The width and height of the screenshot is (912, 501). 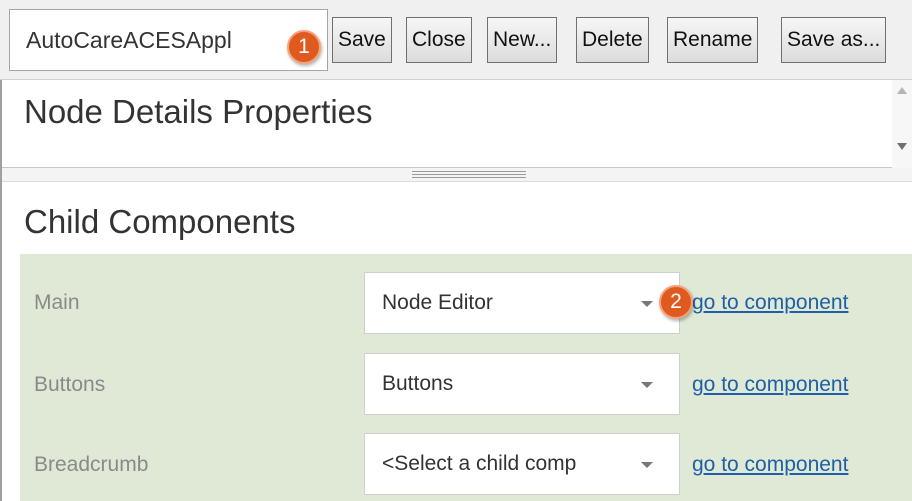 What do you see at coordinates (522, 303) in the screenshot?
I see `main-component-select: Node Editor` at bounding box center [522, 303].